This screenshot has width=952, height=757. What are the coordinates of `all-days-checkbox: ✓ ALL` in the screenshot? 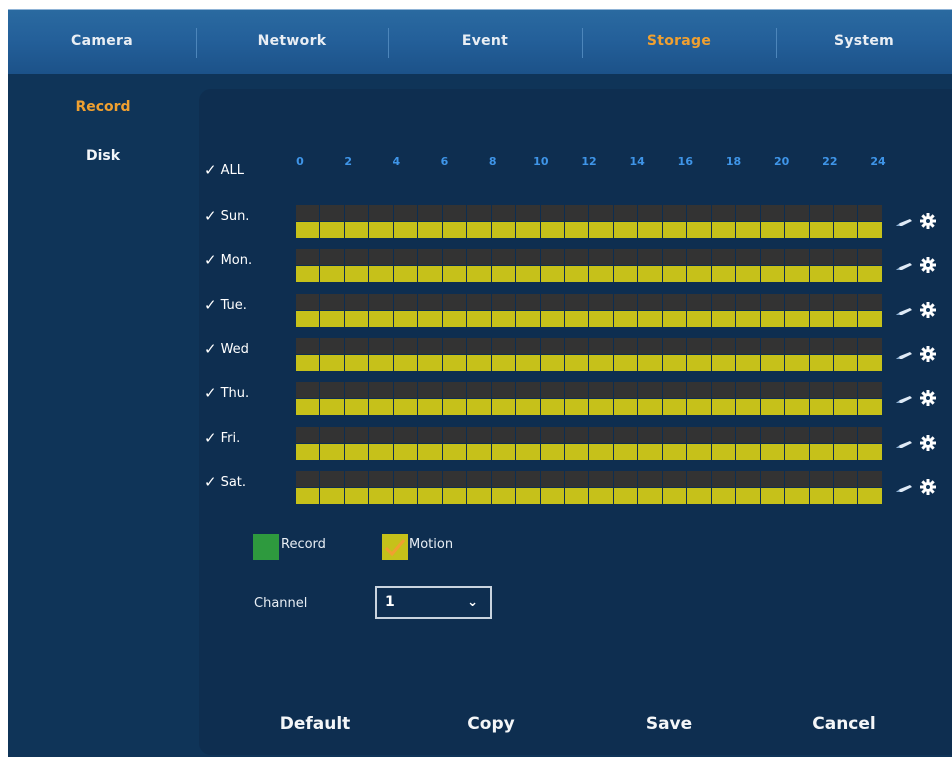 It's located at (224, 170).